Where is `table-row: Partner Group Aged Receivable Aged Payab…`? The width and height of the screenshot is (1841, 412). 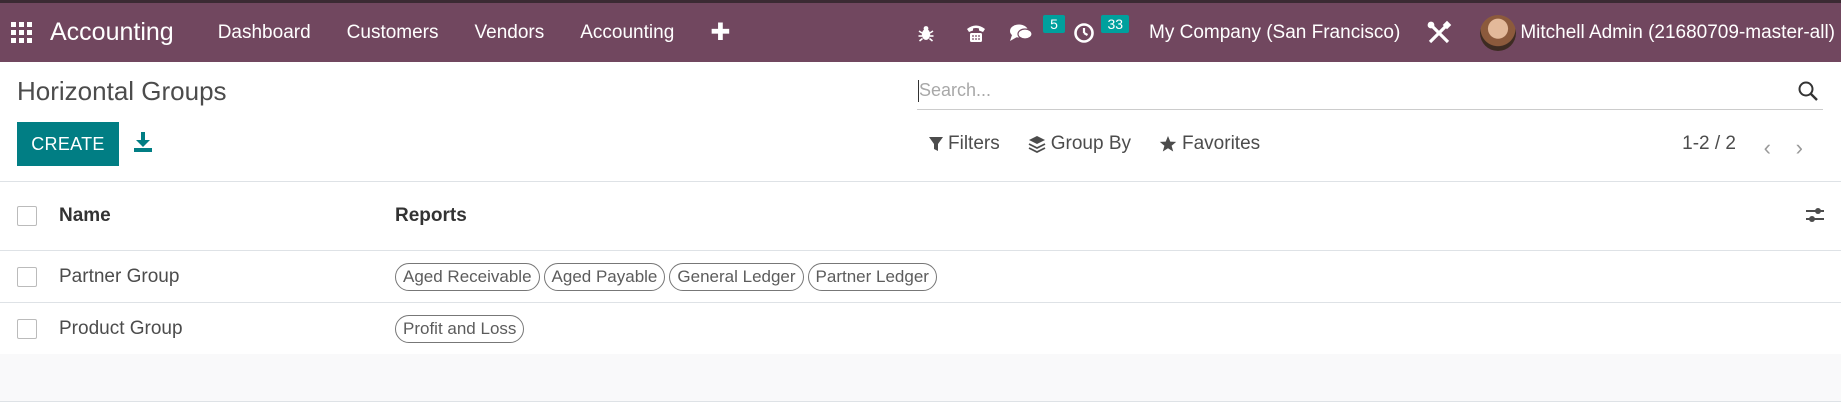
table-row: Partner Group Aged Receivable Aged Payab… is located at coordinates (920, 277).